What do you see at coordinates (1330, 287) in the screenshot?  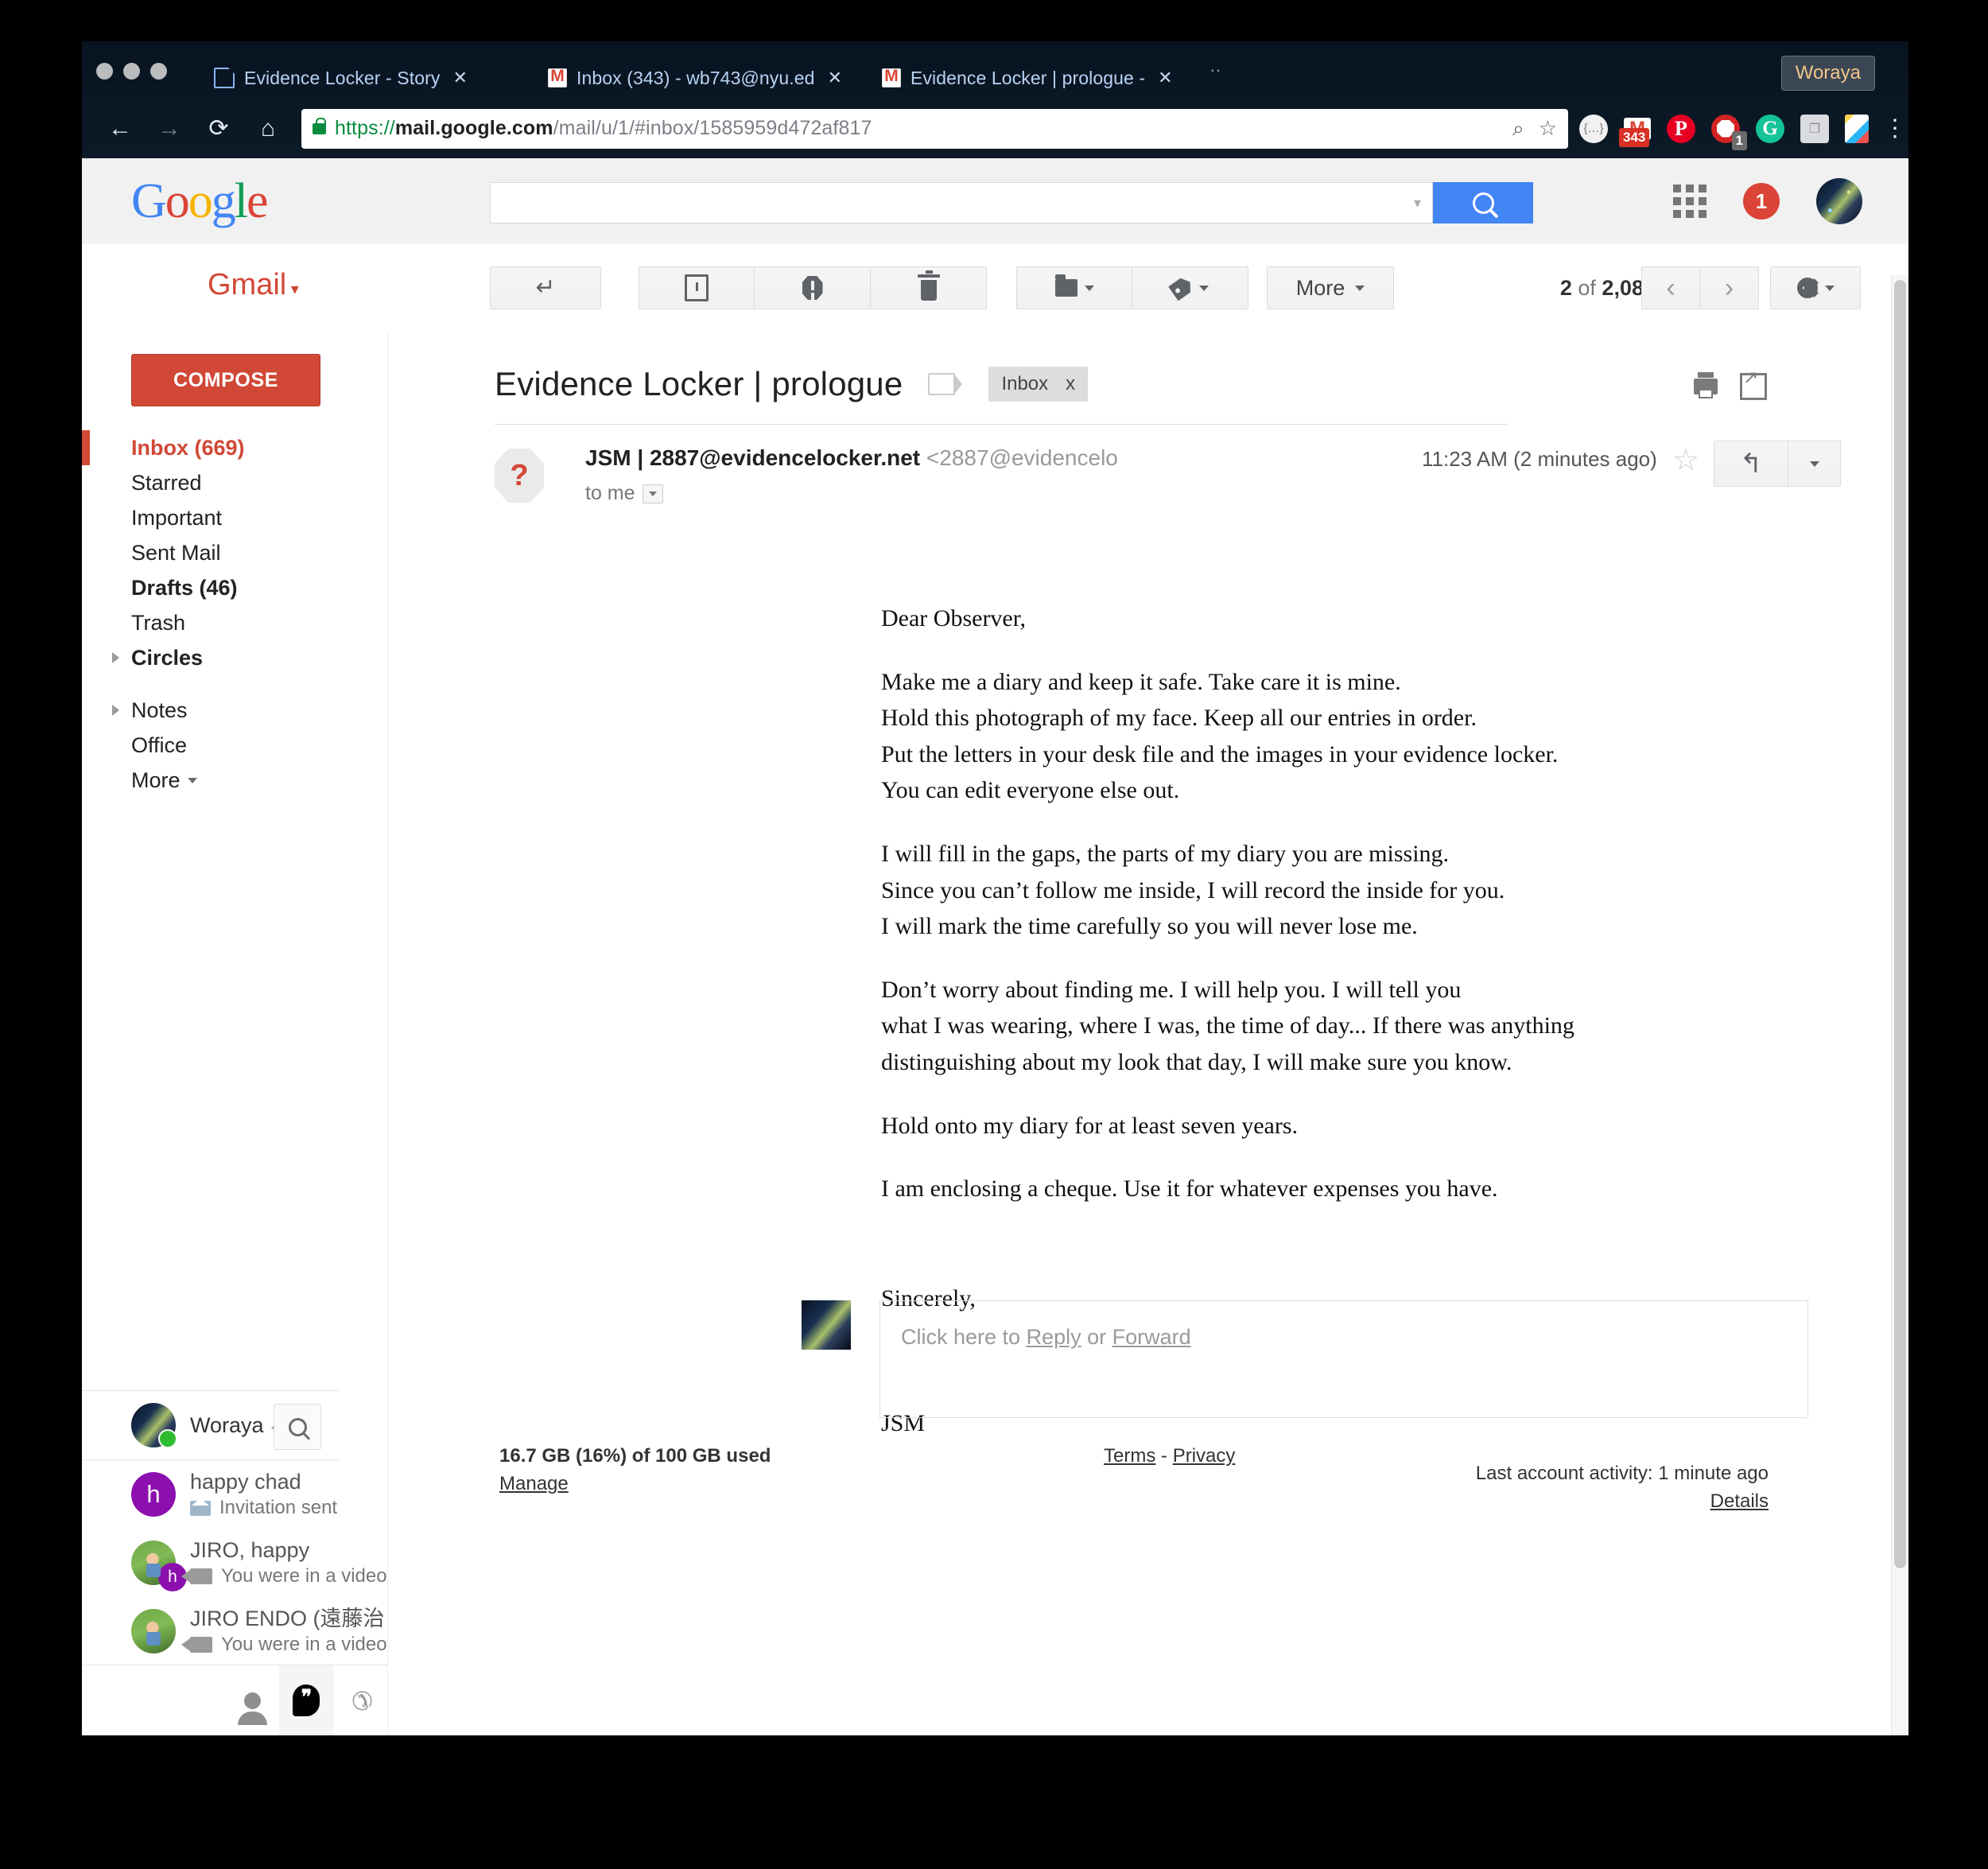 I see `more-actions-button: More` at bounding box center [1330, 287].